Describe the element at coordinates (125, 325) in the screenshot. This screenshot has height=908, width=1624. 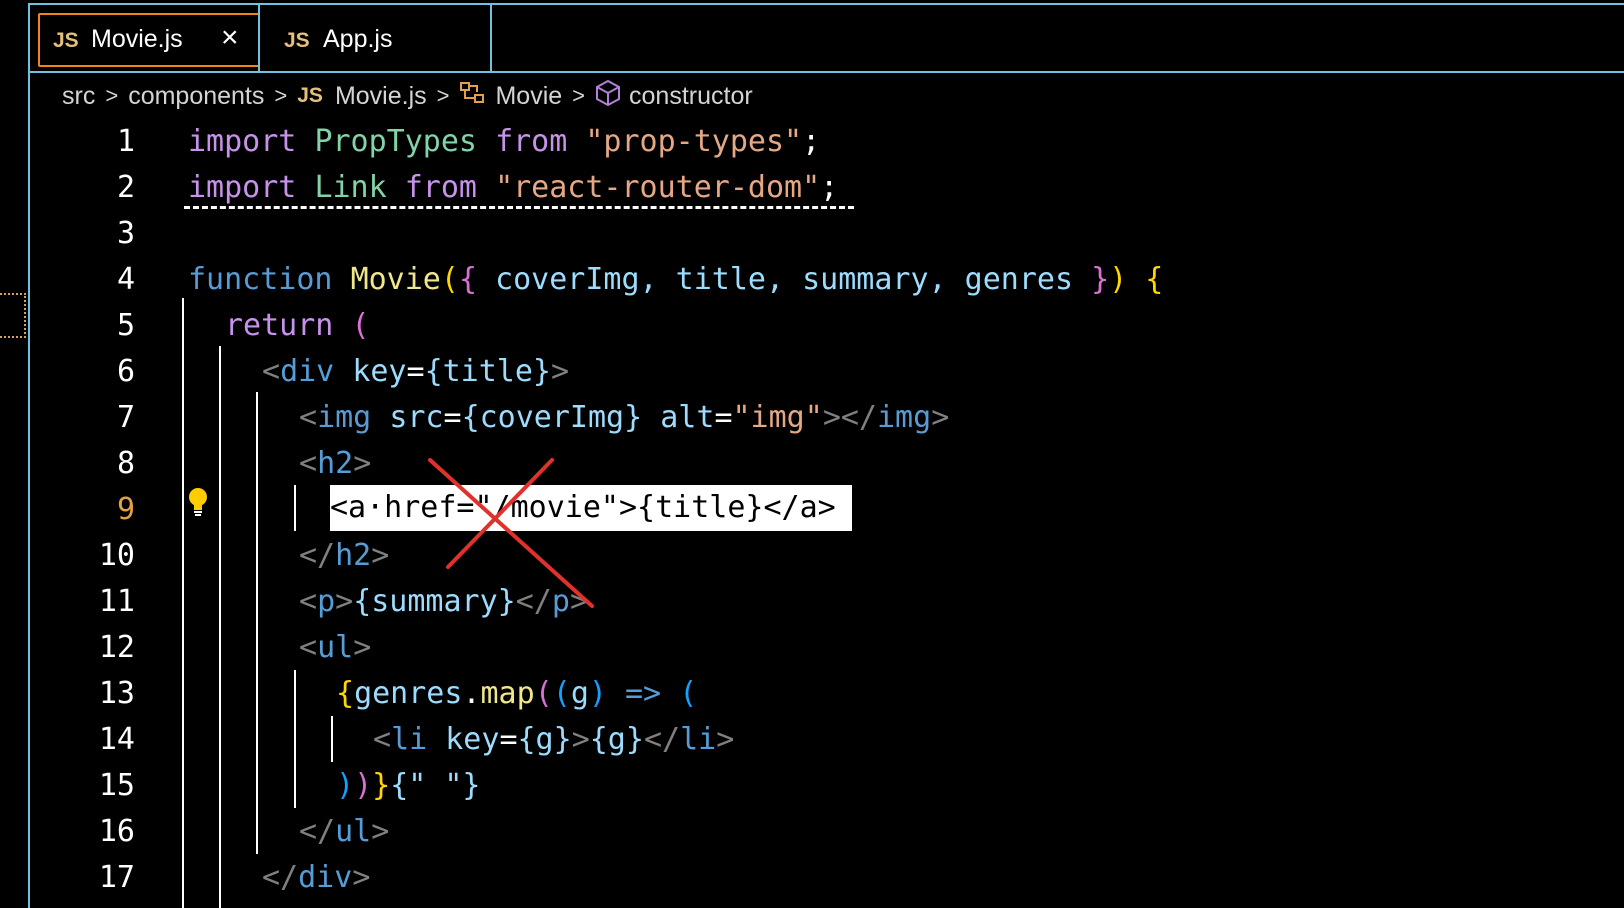
I see `line-number: 5` at that location.